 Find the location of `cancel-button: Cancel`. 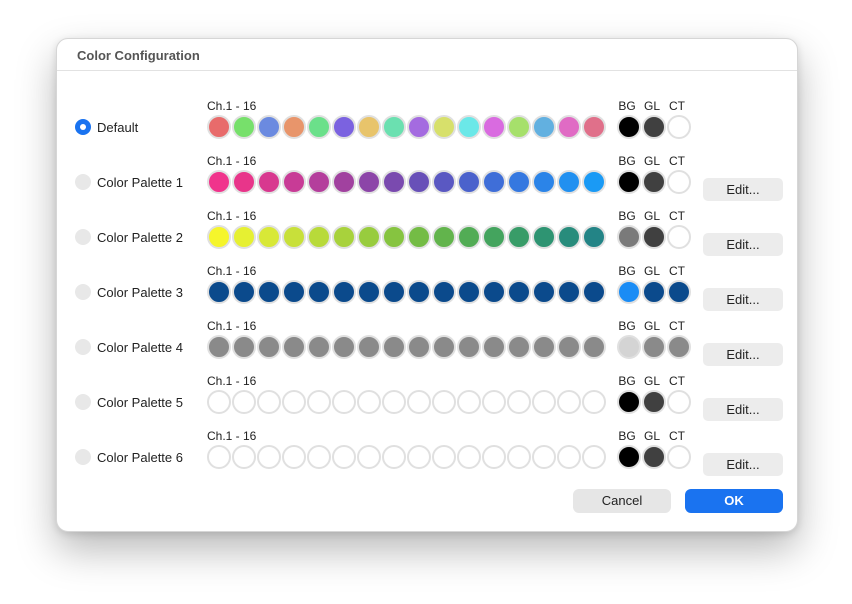

cancel-button: Cancel is located at coordinates (622, 501).